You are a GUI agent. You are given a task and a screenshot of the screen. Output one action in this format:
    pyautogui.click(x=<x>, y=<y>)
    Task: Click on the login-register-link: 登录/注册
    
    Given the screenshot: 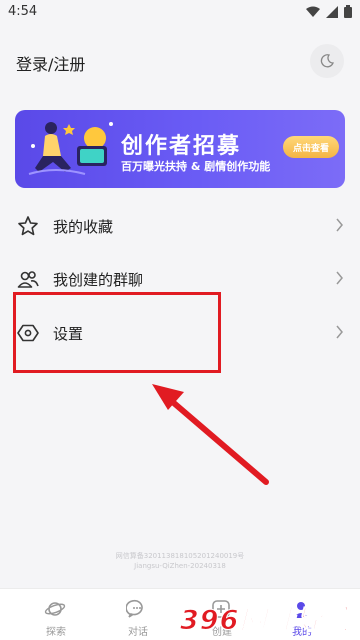 What is the action you would take?
    pyautogui.click(x=50, y=63)
    